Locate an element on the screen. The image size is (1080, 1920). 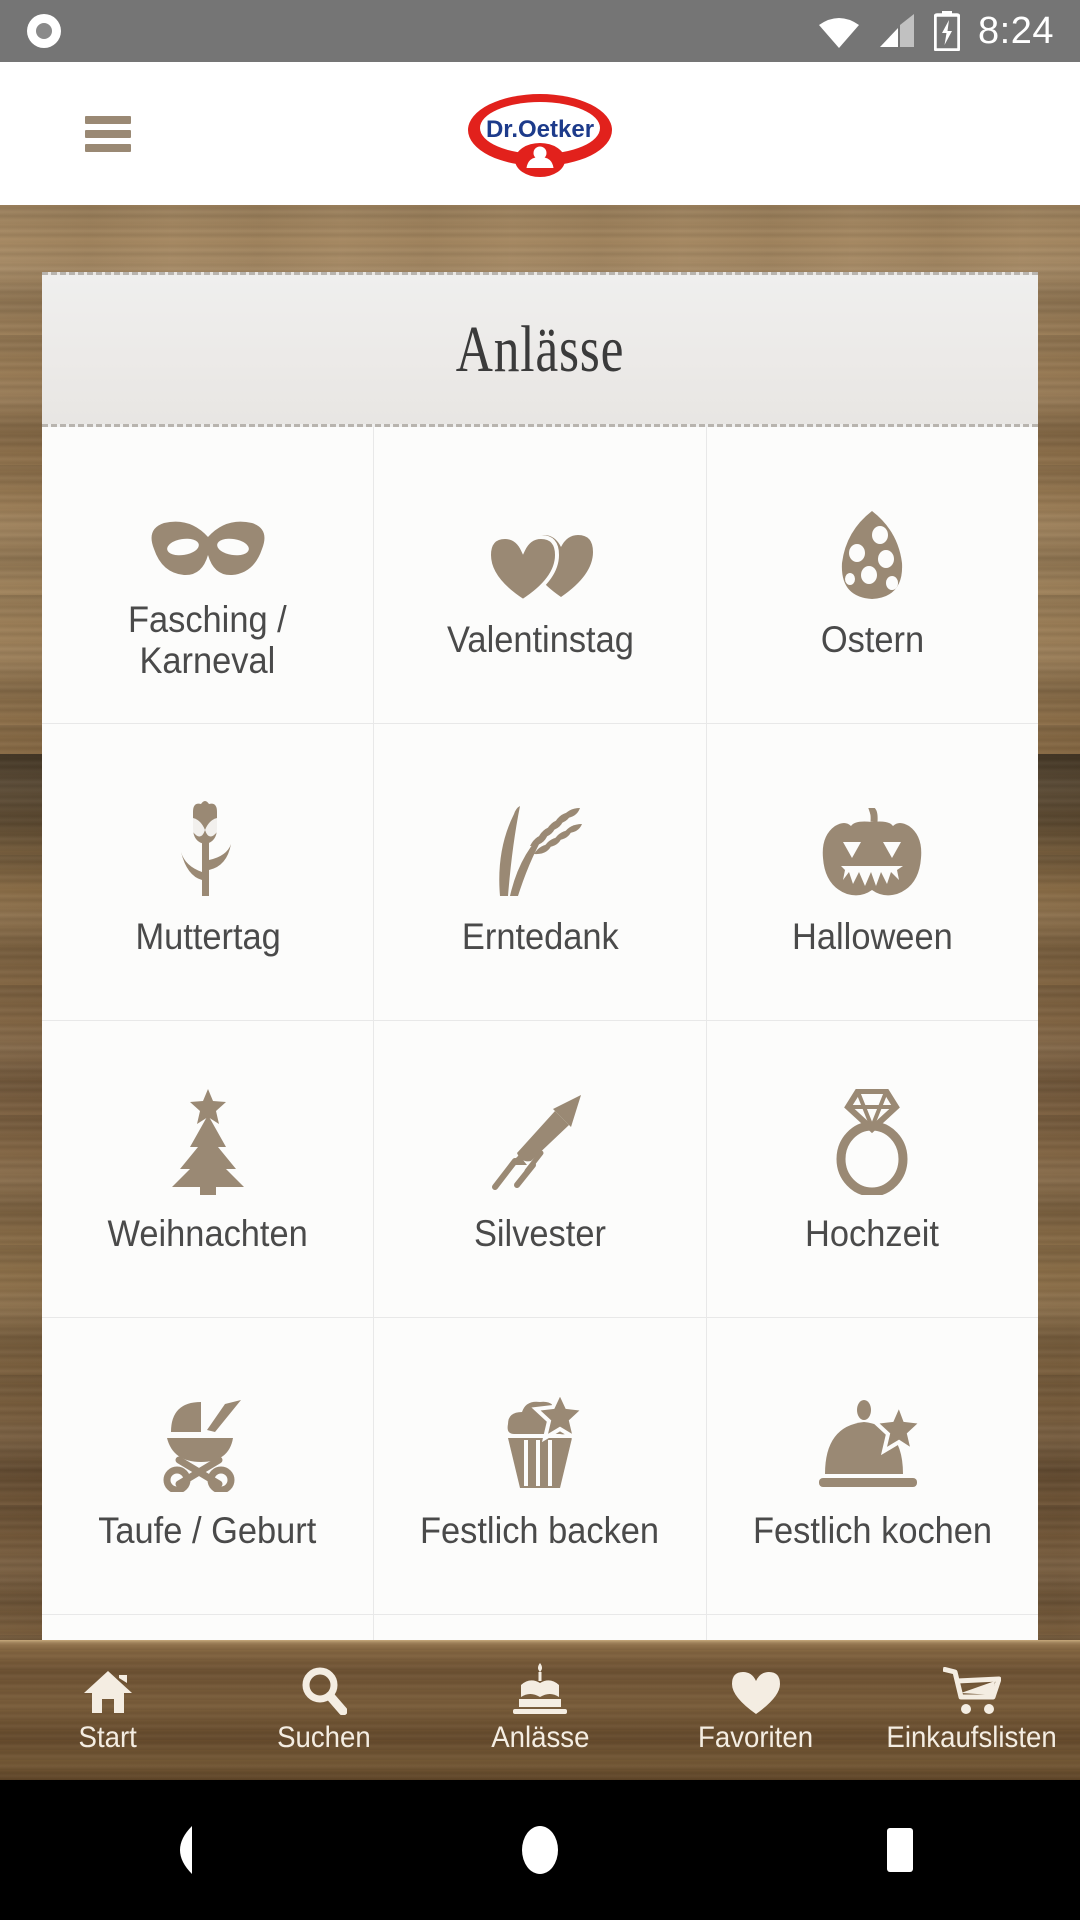
tile-hochzeit: Hochzeit is located at coordinates (872, 1169).